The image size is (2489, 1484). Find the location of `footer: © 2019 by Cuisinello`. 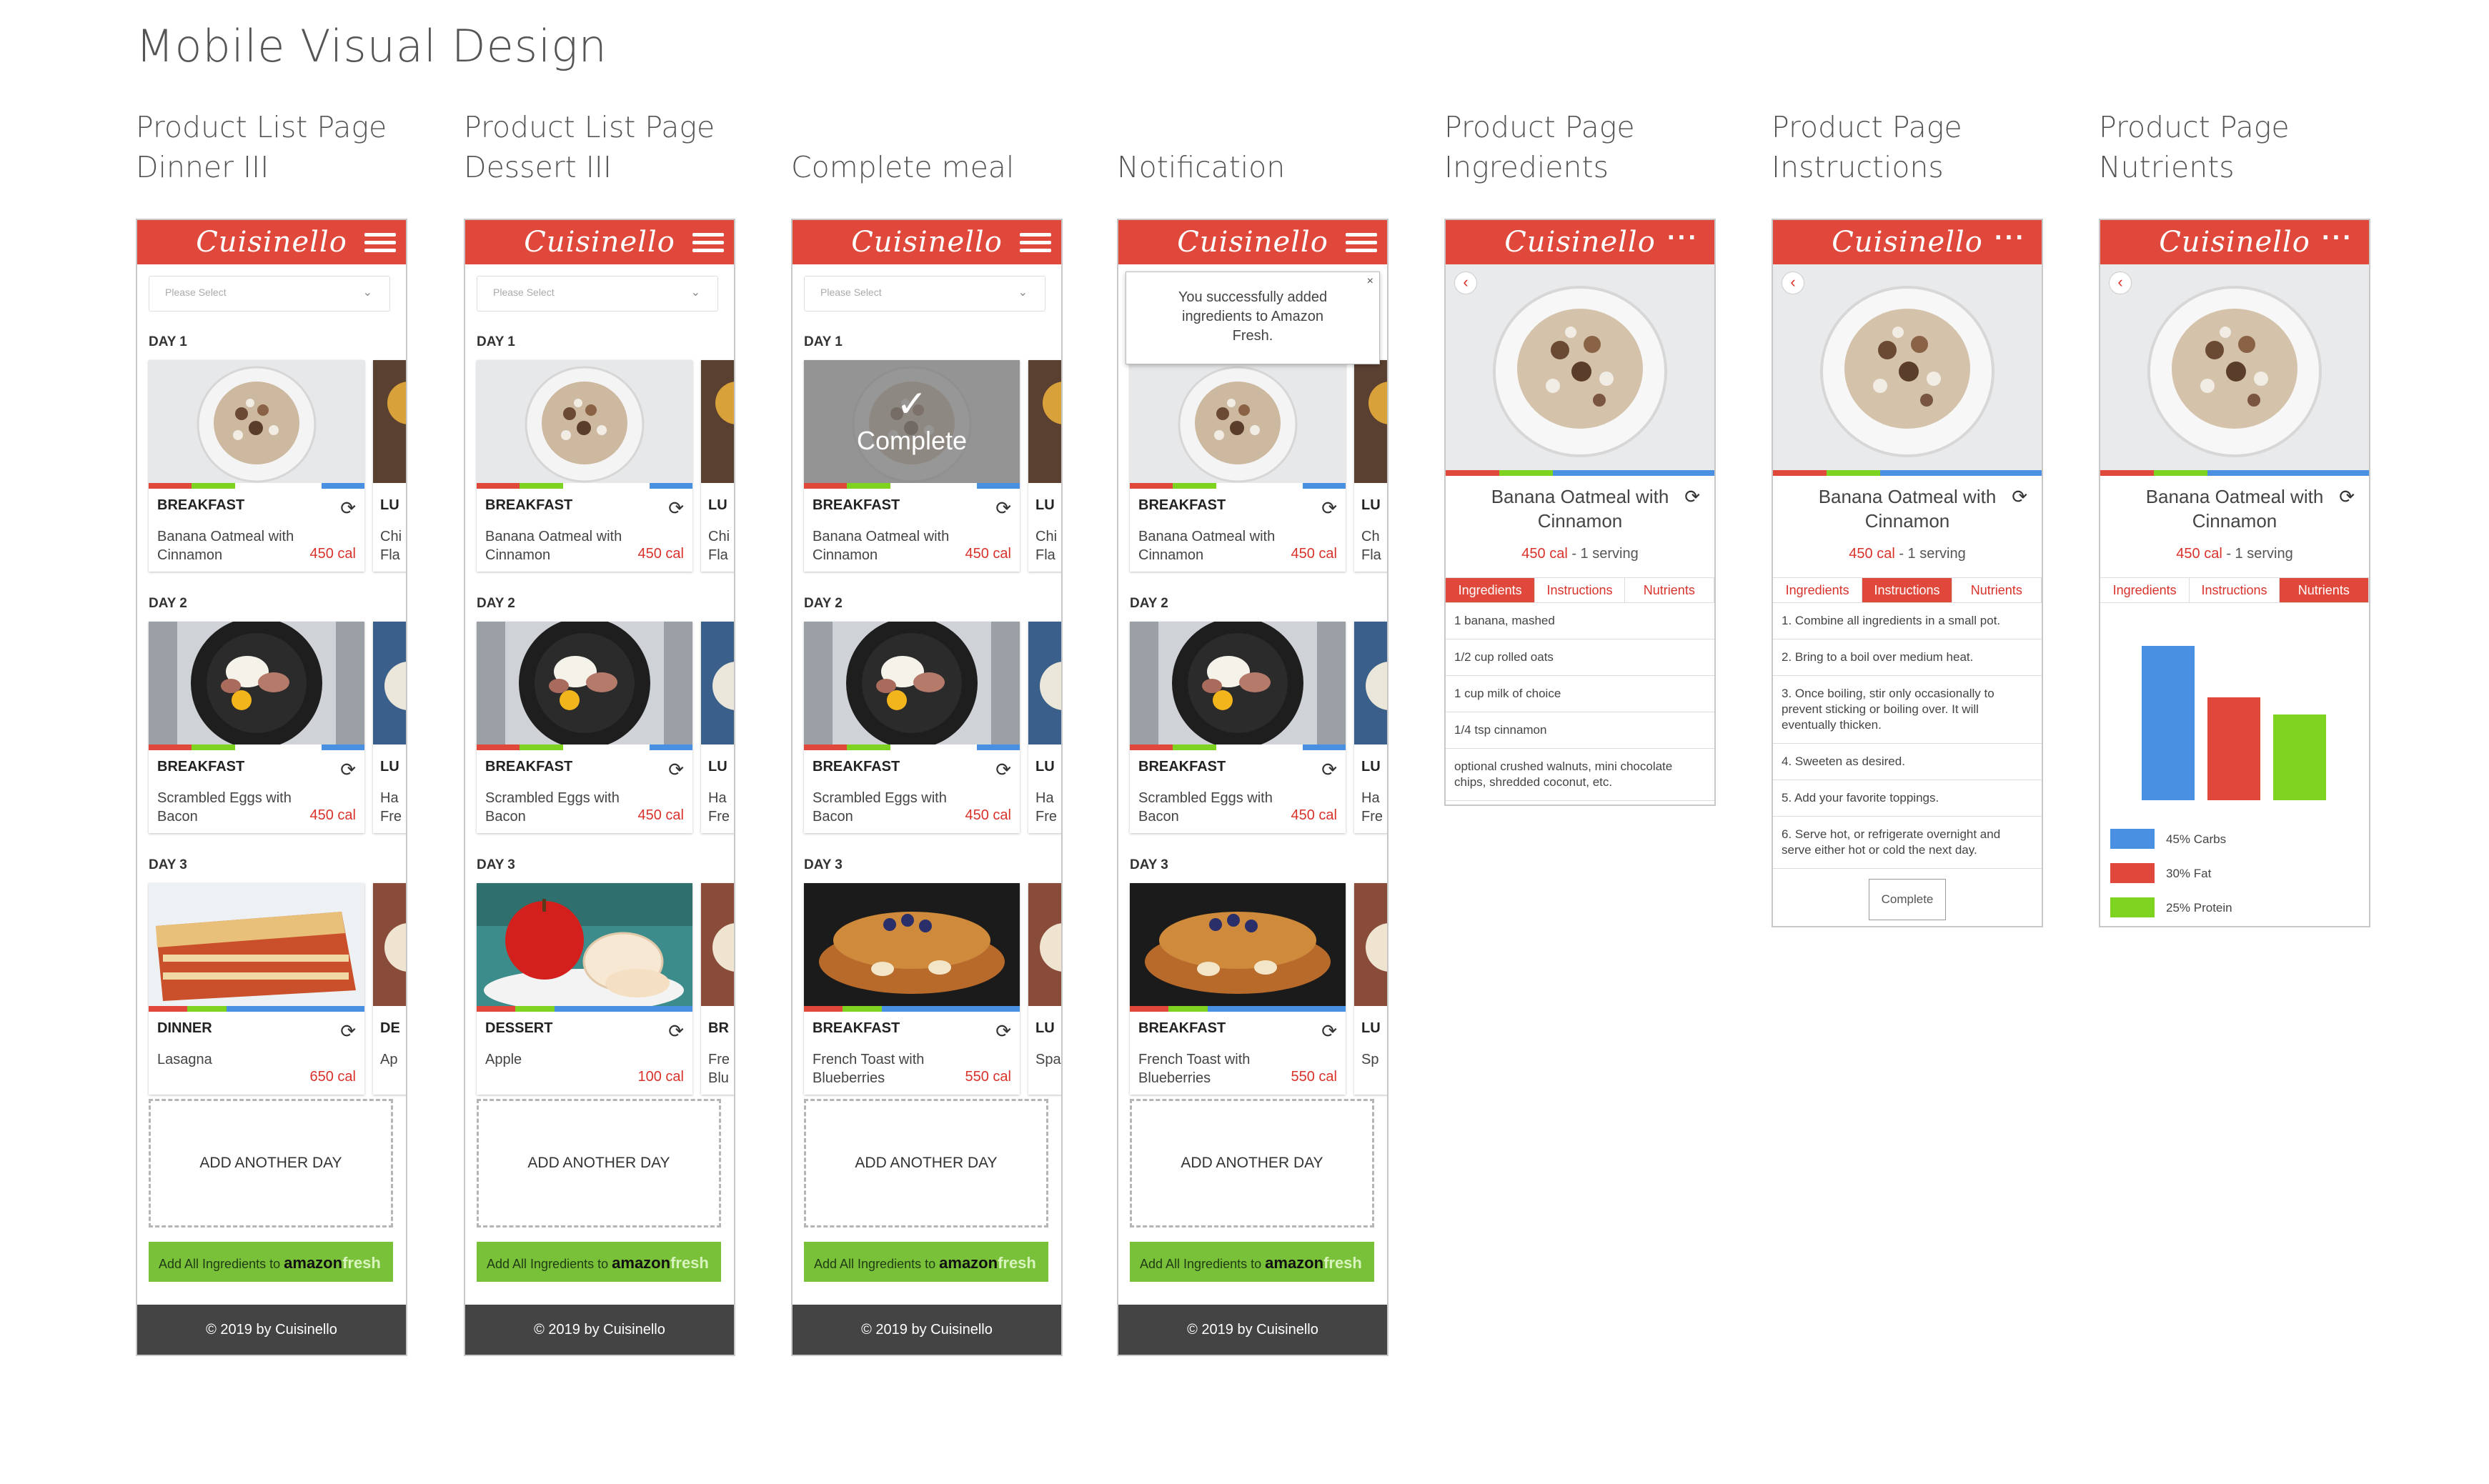

footer: © 2019 by Cuisinello is located at coordinates (271, 1330).